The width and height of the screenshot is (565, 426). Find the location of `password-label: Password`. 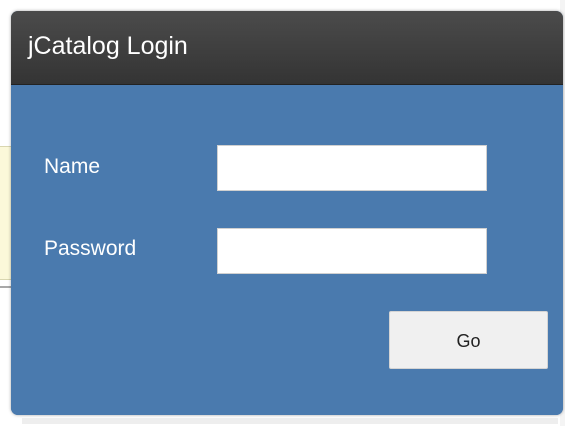

password-label: Password is located at coordinates (90, 248).